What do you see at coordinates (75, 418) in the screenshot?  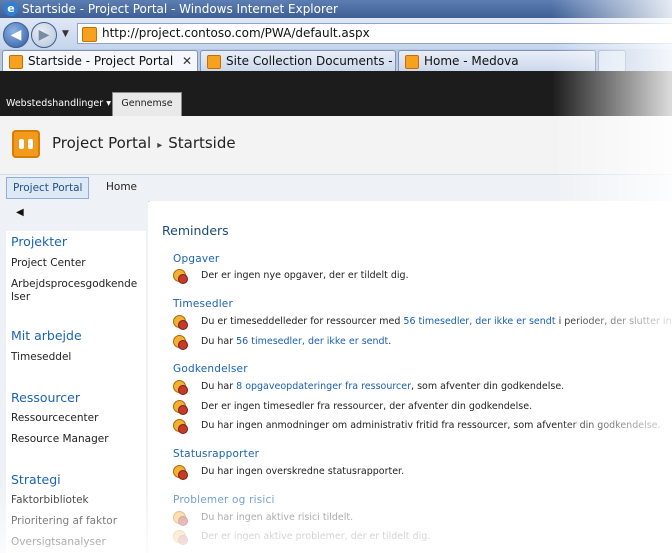 I see `quicklaunch-item-ressourcecenter: Ressourcecenter` at bounding box center [75, 418].